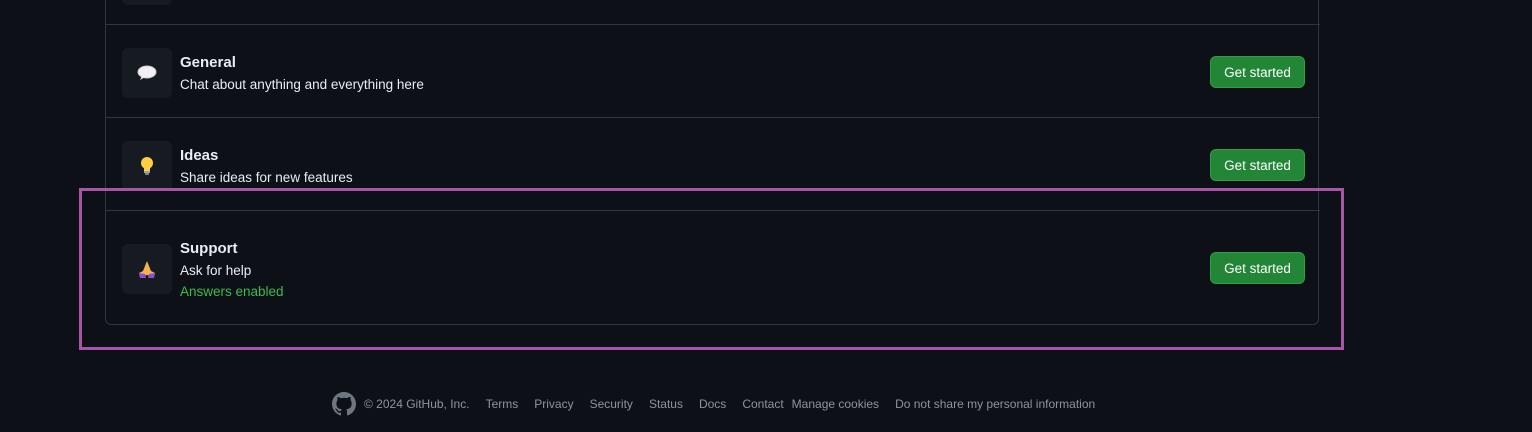  Describe the element at coordinates (553, 404) in the screenshot. I see `footer-link-privacy: Privacy` at that location.